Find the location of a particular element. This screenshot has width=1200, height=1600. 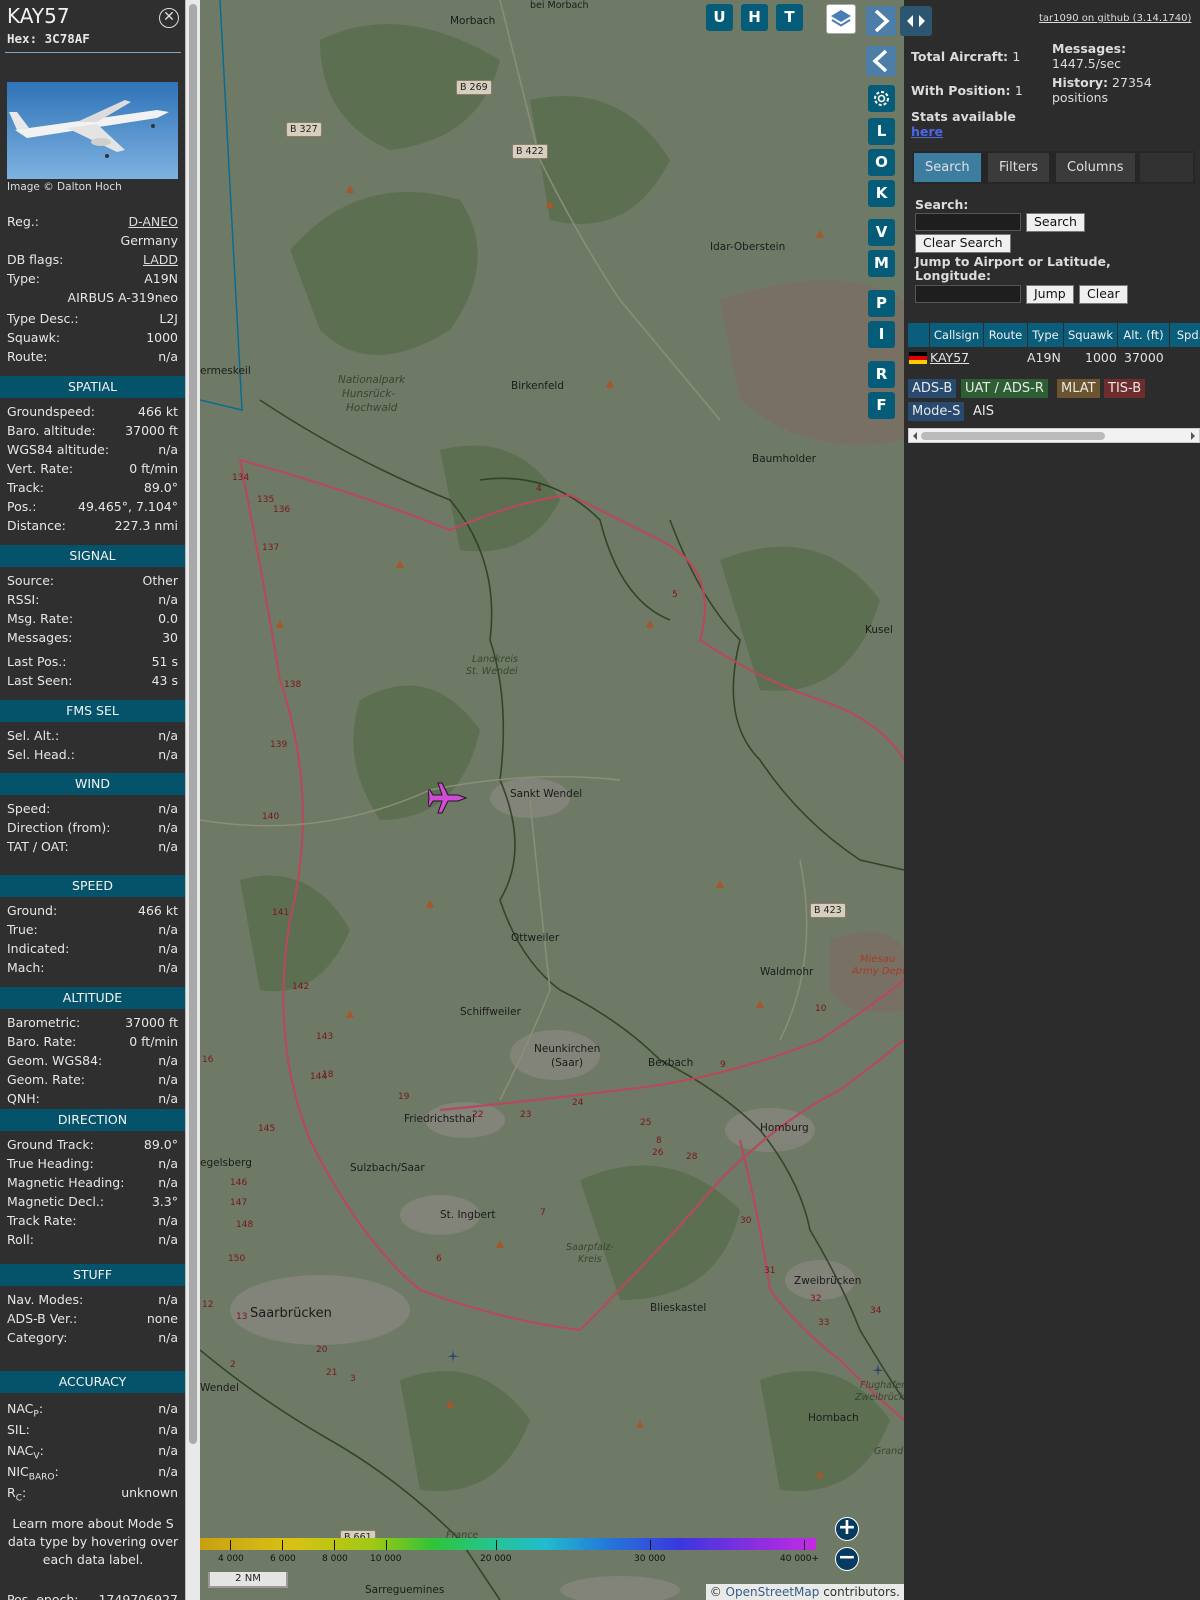

map-button-h: H is located at coordinates (754, 17).